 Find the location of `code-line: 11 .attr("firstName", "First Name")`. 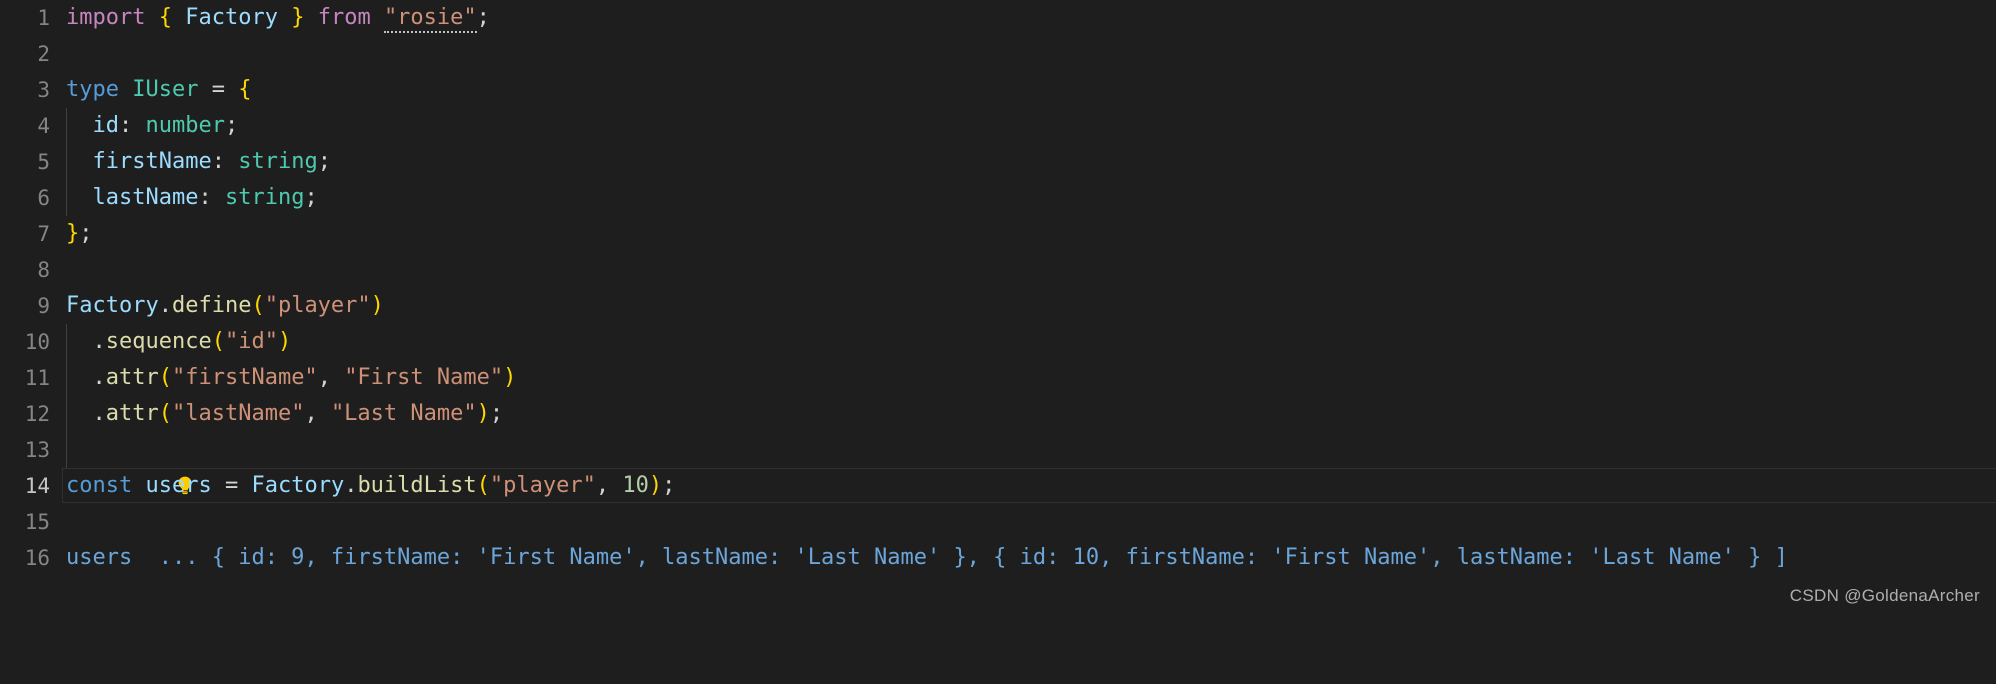

code-line: 11 .attr("firstName", "First Name") is located at coordinates (998, 378).